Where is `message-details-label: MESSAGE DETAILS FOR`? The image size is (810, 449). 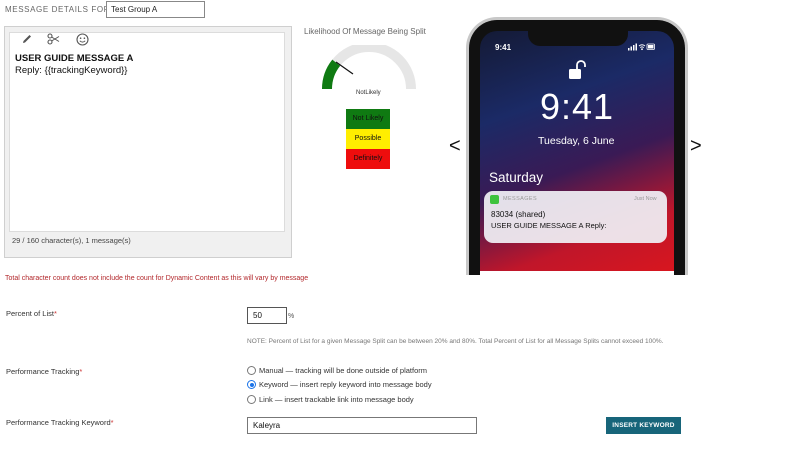 message-details-label: MESSAGE DETAILS FOR is located at coordinates (58, 9).